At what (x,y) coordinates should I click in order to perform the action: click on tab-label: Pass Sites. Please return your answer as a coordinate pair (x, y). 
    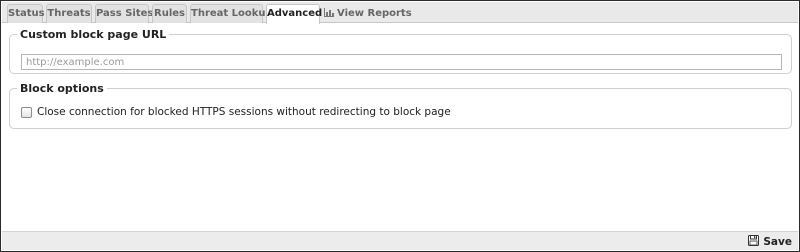
    Looking at the image, I should click on (125, 13).